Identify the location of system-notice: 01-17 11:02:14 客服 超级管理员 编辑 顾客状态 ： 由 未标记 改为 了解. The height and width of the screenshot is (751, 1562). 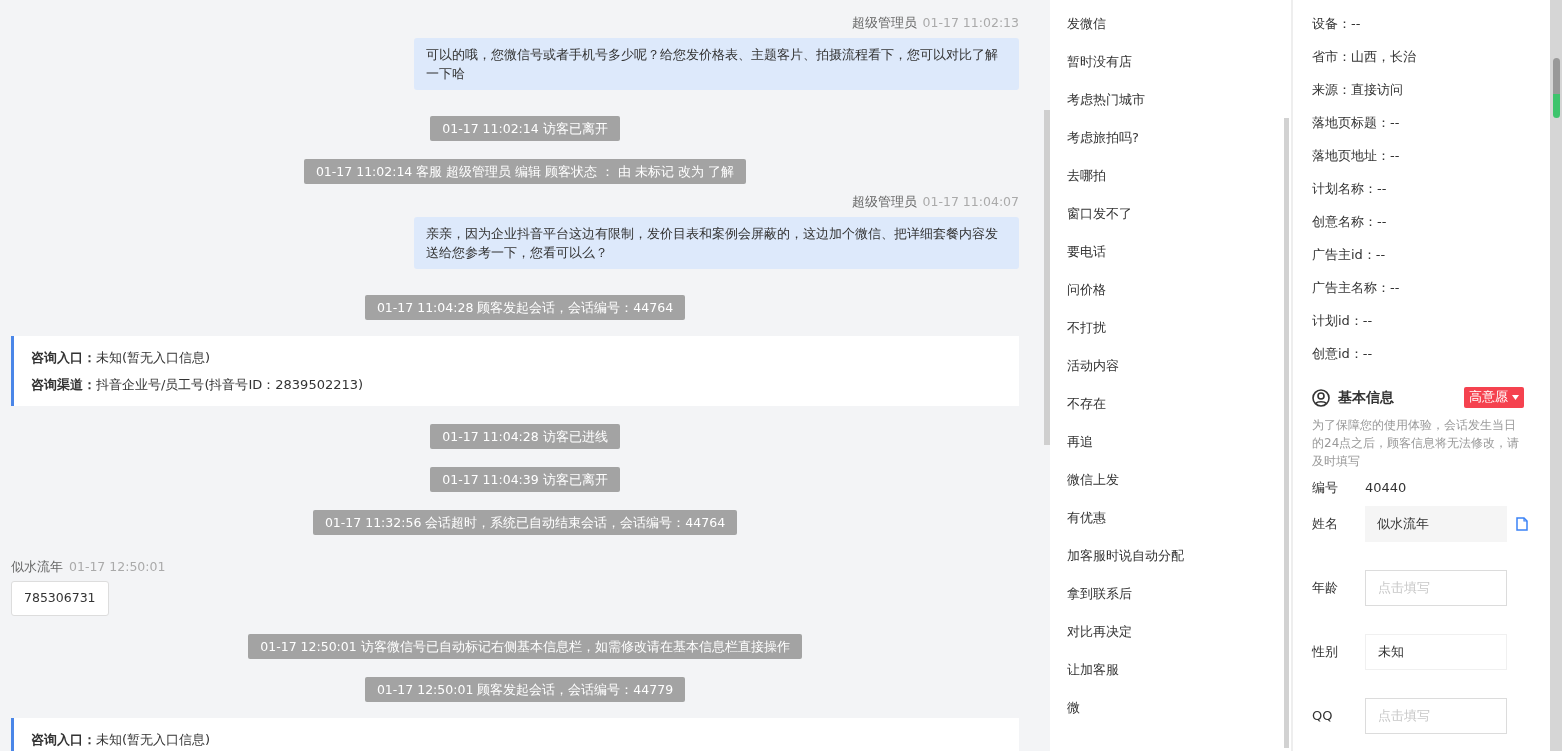
(525, 171).